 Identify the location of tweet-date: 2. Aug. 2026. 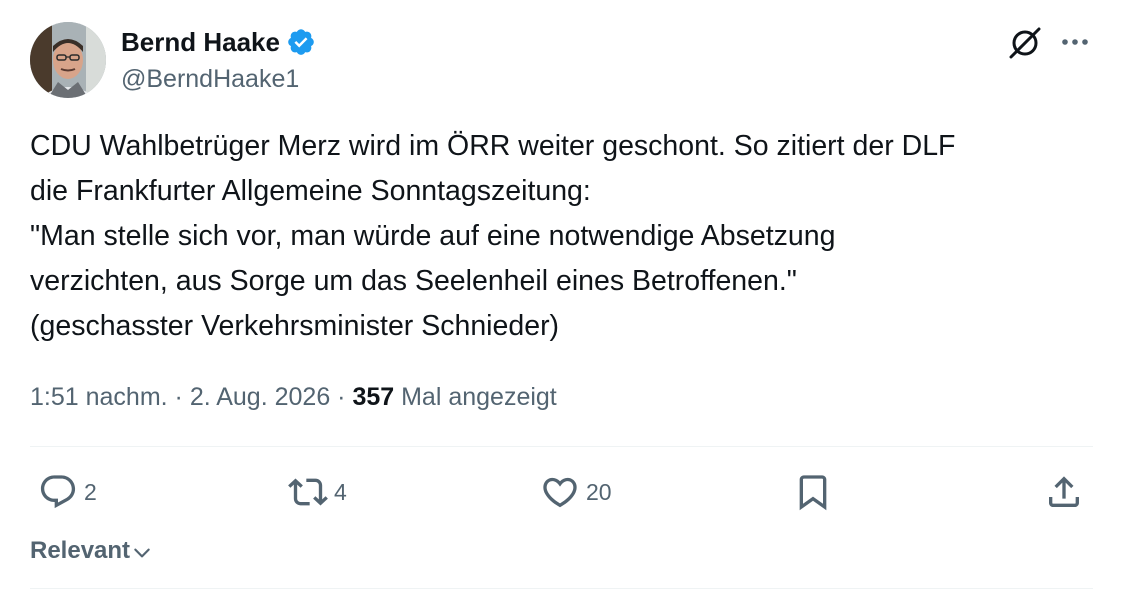
(260, 397).